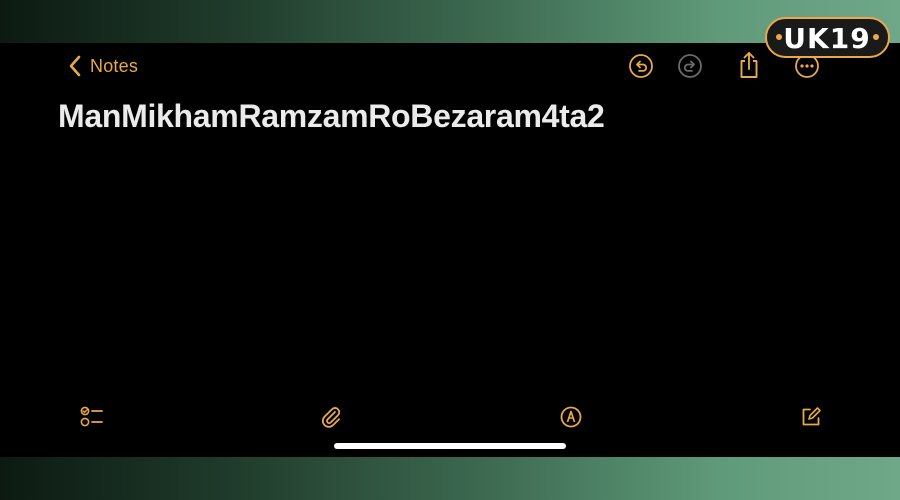 This screenshot has height=500, width=900. I want to click on attachment-icon, so click(331, 417).